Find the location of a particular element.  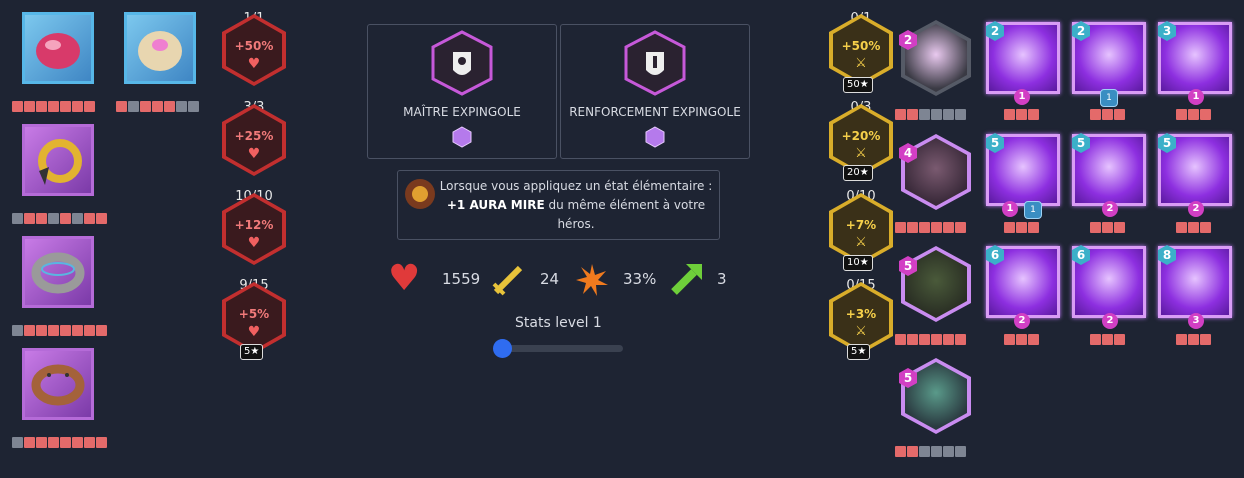

item-red-gem is located at coordinates (58, 48).